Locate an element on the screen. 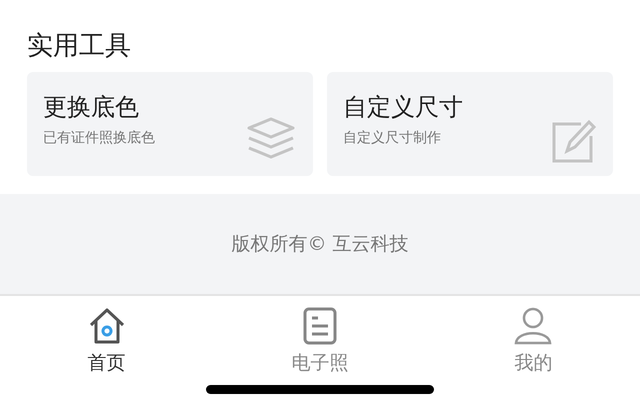 This screenshot has height=409, width=640. tool-card: 更换底色 已有证件照换底色 is located at coordinates (170, 124).